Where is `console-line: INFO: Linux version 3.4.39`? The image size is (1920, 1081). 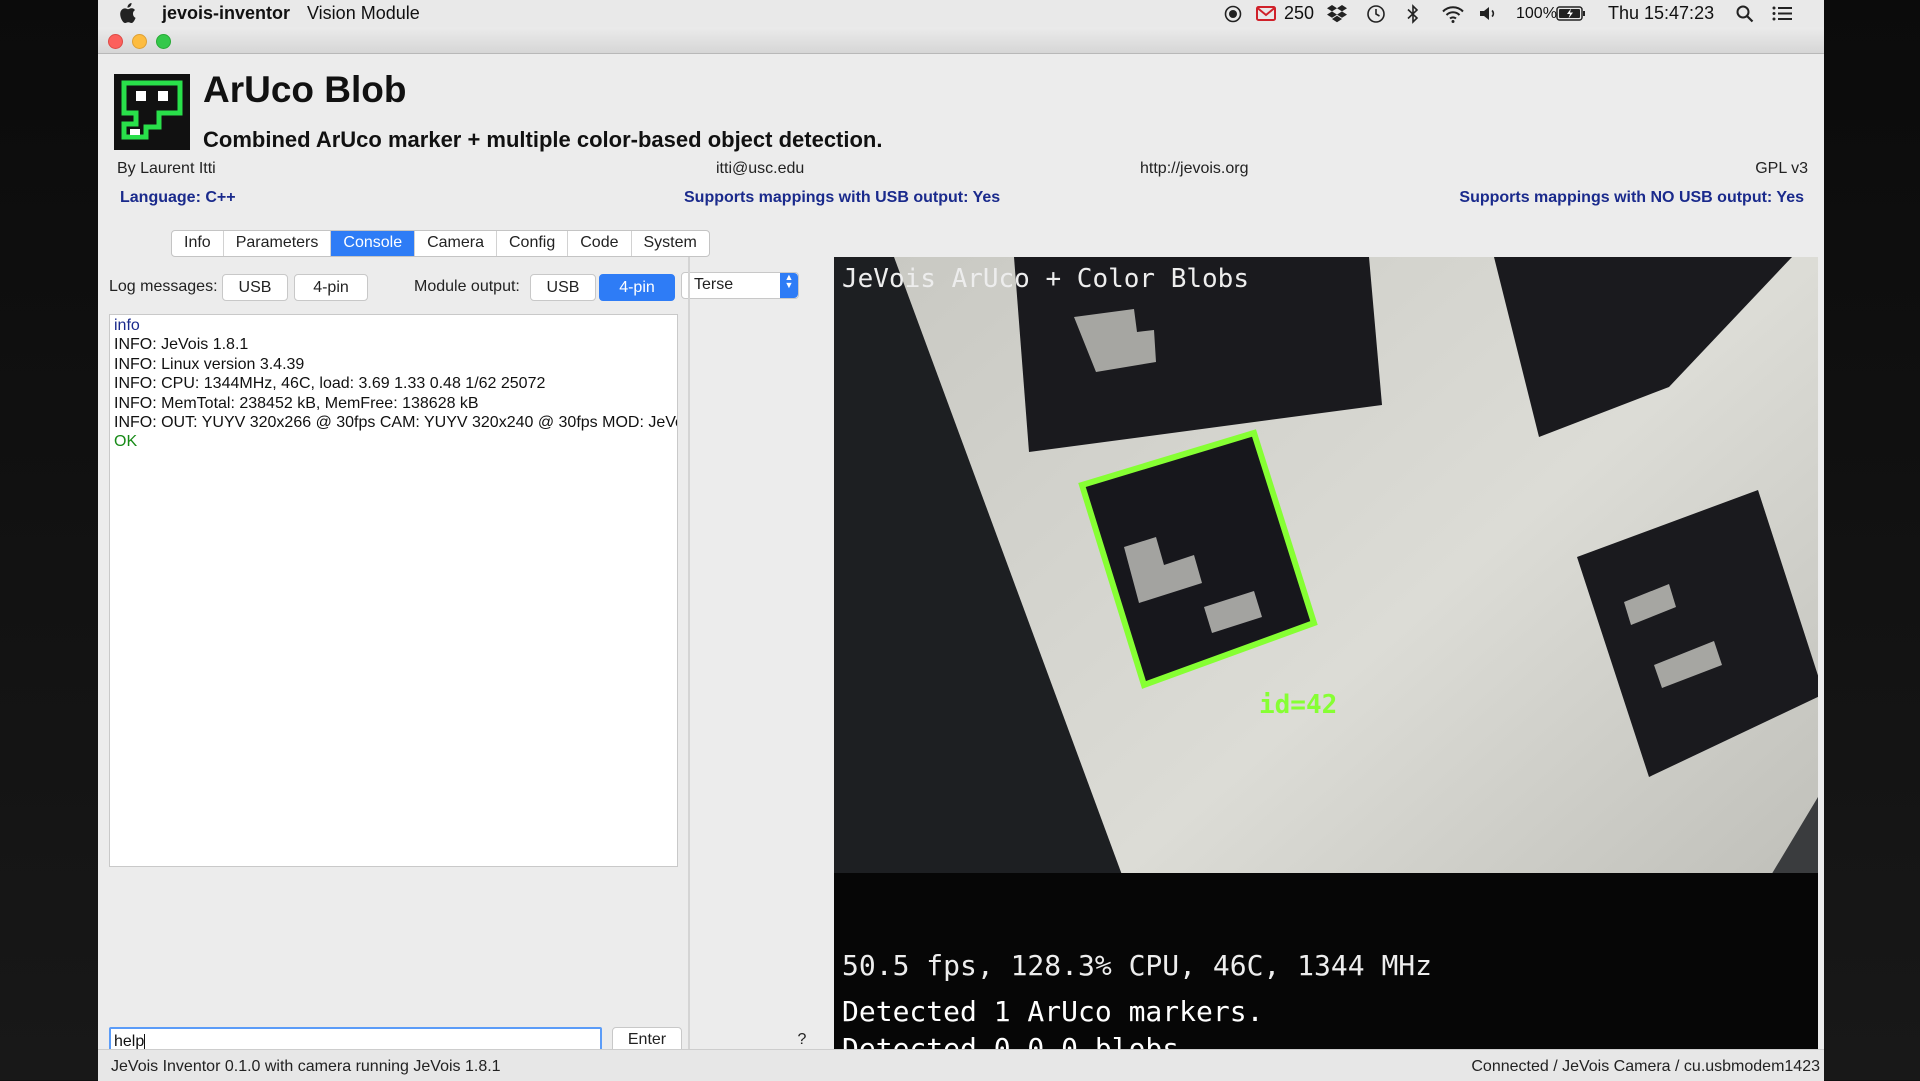
console-line: INFO: Linux version 3.4.39 is located at coordinates (209, 364).